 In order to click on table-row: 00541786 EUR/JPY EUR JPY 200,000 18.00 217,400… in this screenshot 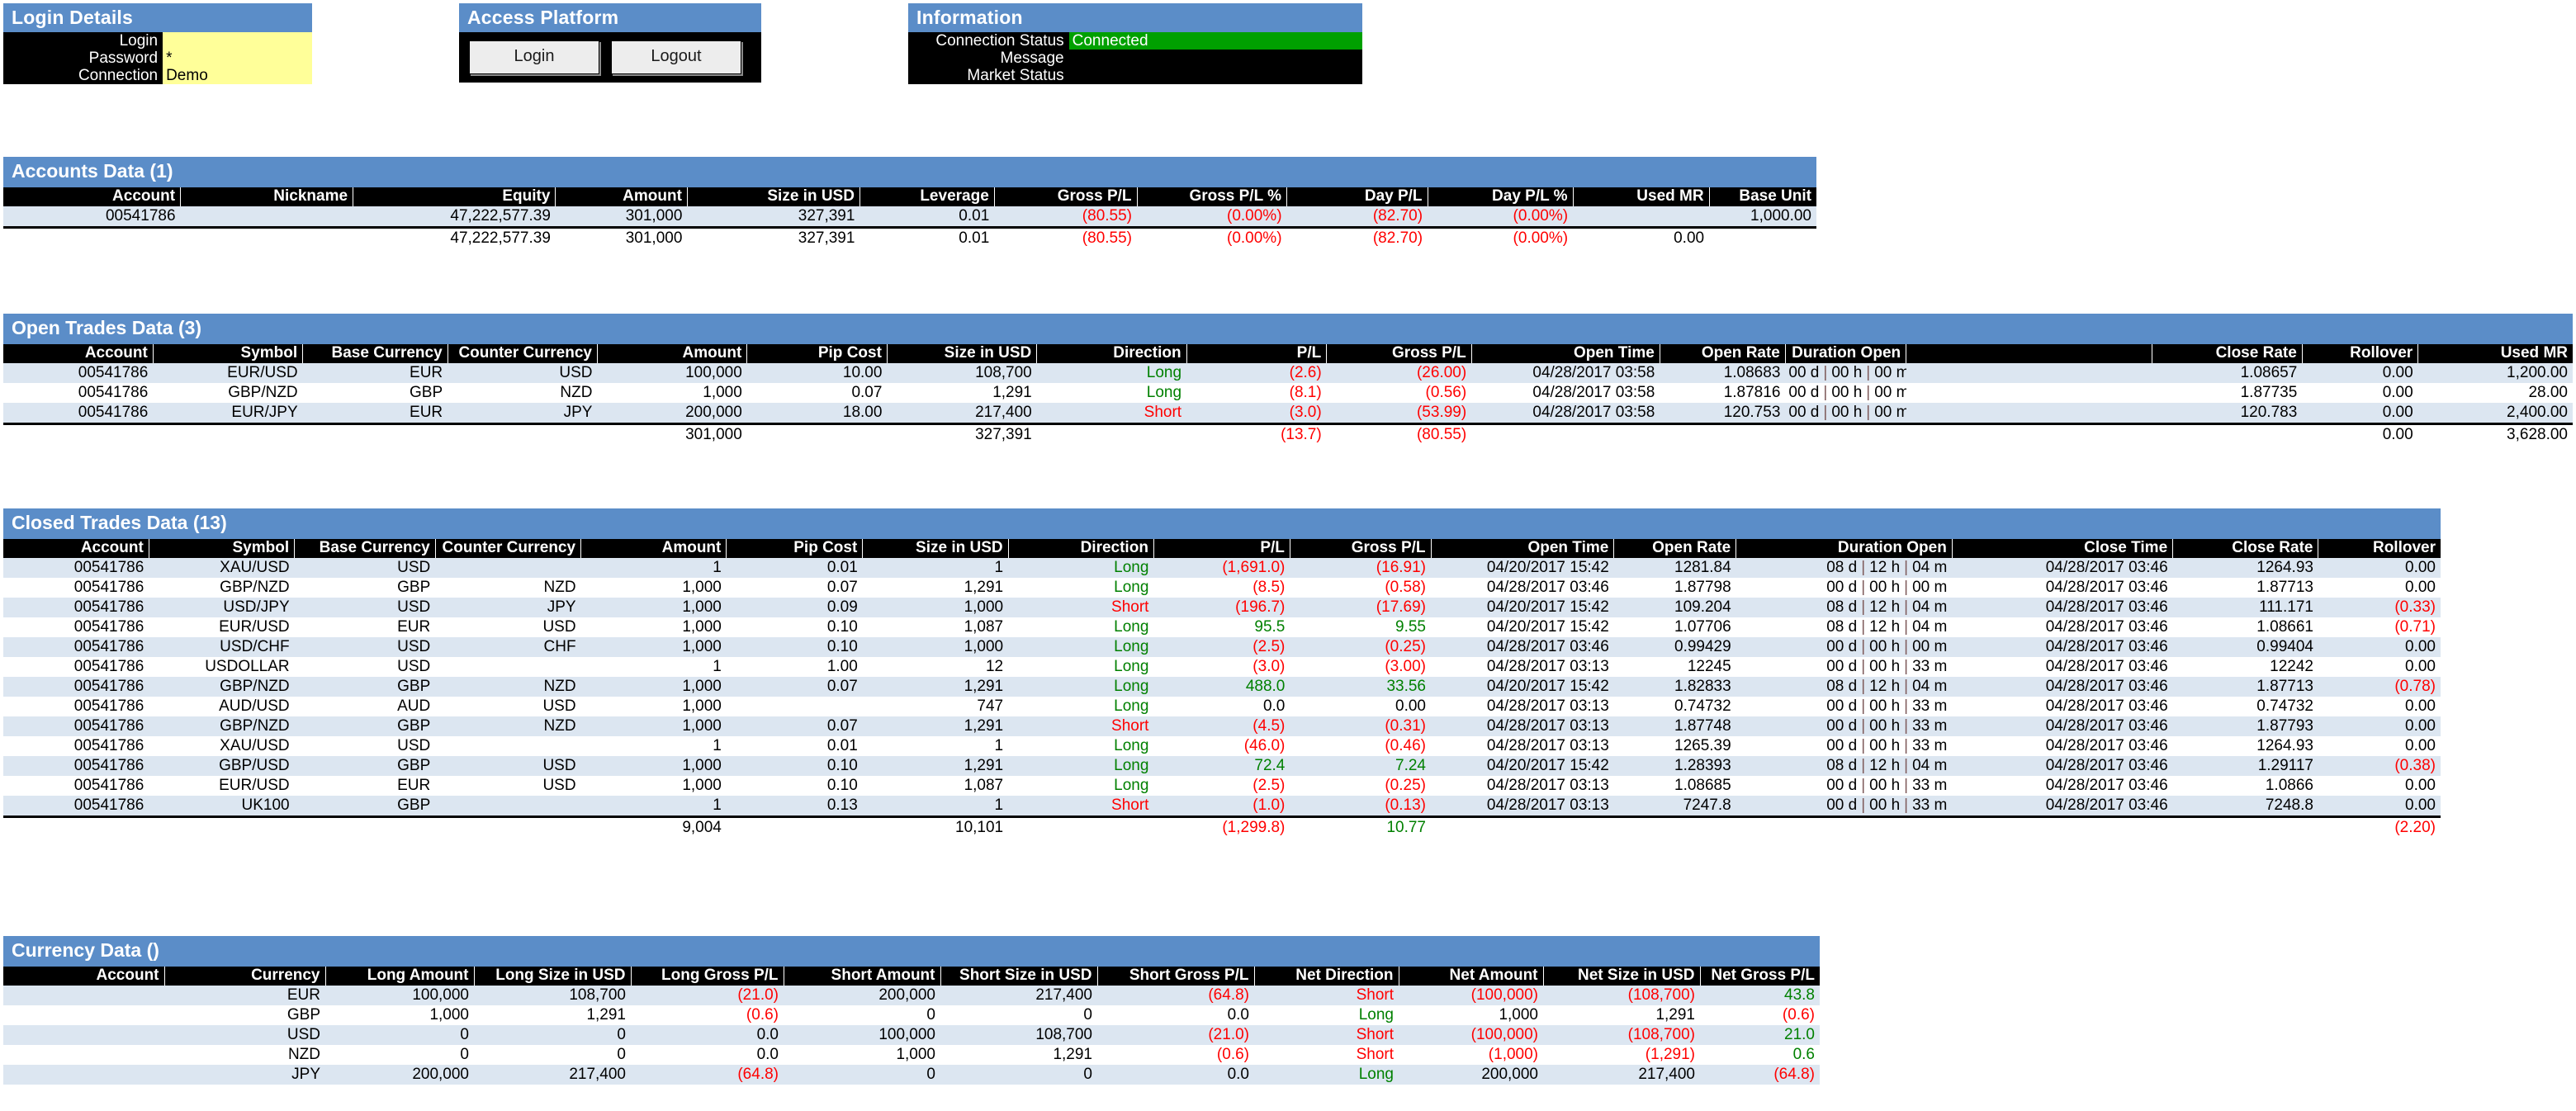, I will do `click(1288, 413)`.